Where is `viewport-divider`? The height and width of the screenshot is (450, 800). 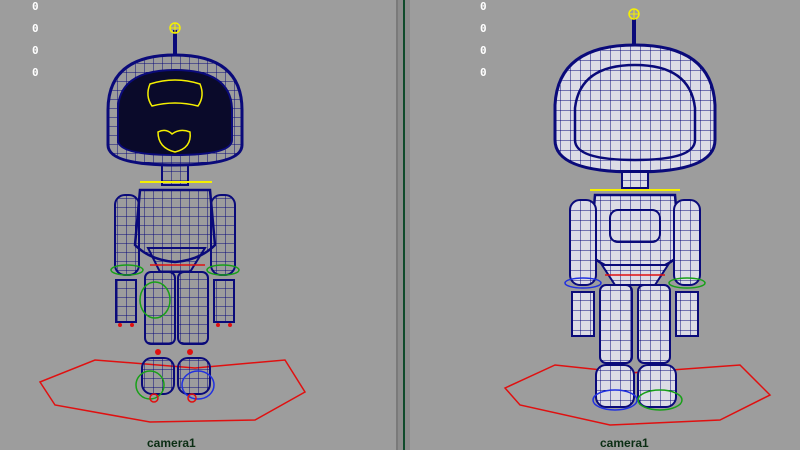
viewport-divider is located at coordinates (403, 225).